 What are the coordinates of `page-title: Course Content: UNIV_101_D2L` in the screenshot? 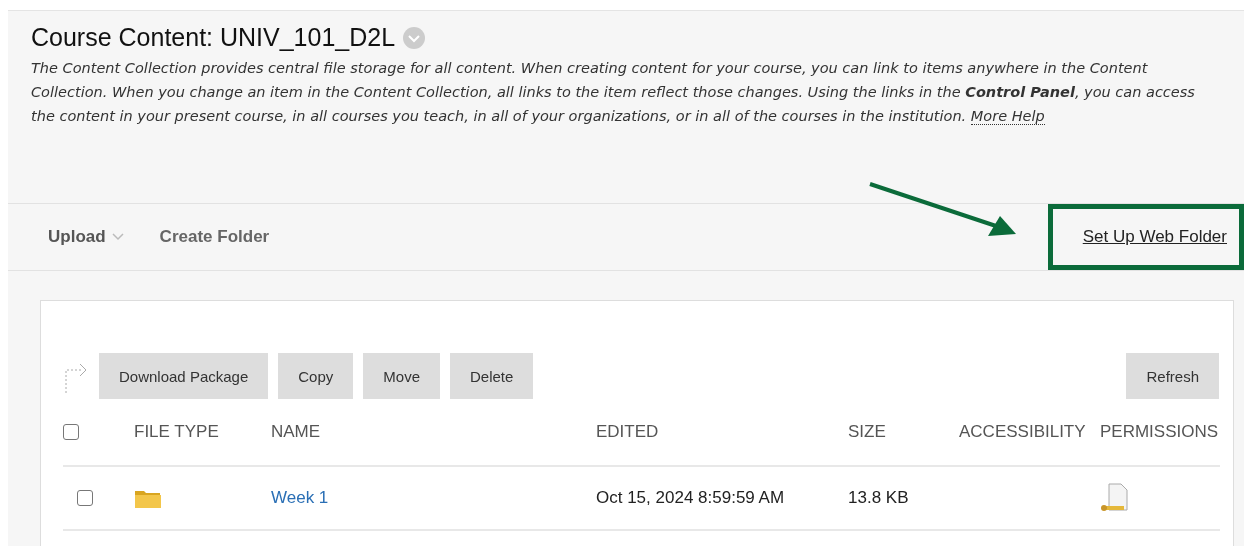 It's located at (213, 37).